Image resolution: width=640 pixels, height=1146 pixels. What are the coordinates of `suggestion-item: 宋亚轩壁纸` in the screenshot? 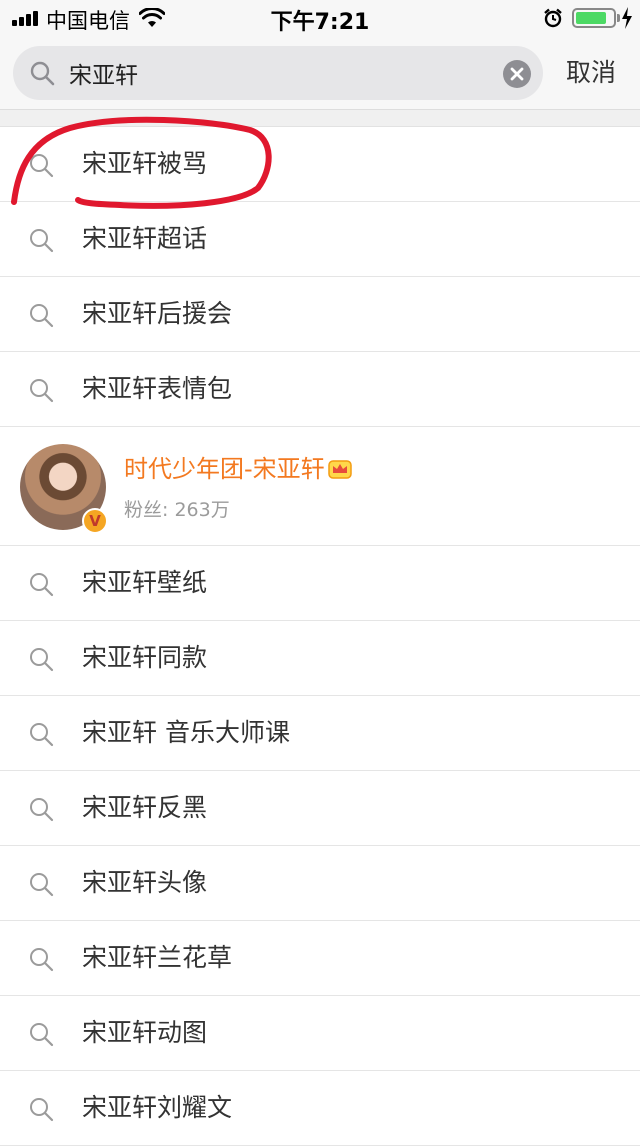 It's located at (320, 583).